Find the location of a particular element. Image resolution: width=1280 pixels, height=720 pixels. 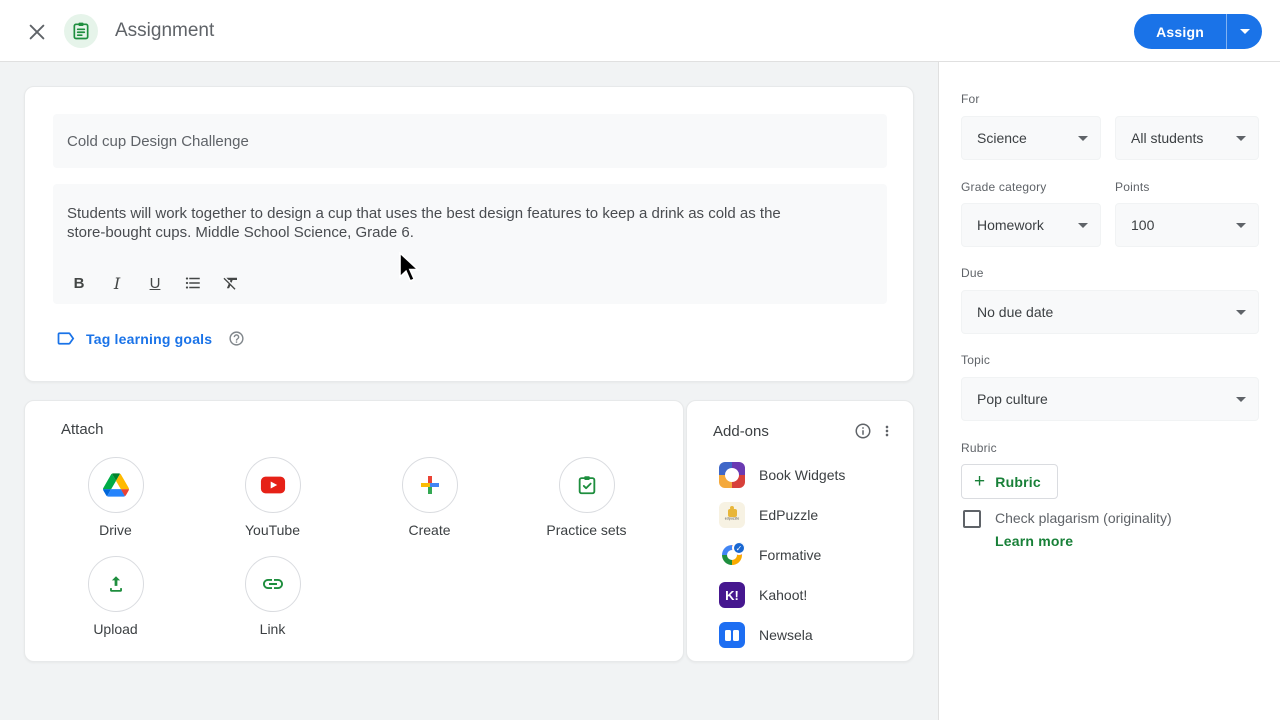

title-input: Cold cup Design Challenge is located at coordinates (470, 141).